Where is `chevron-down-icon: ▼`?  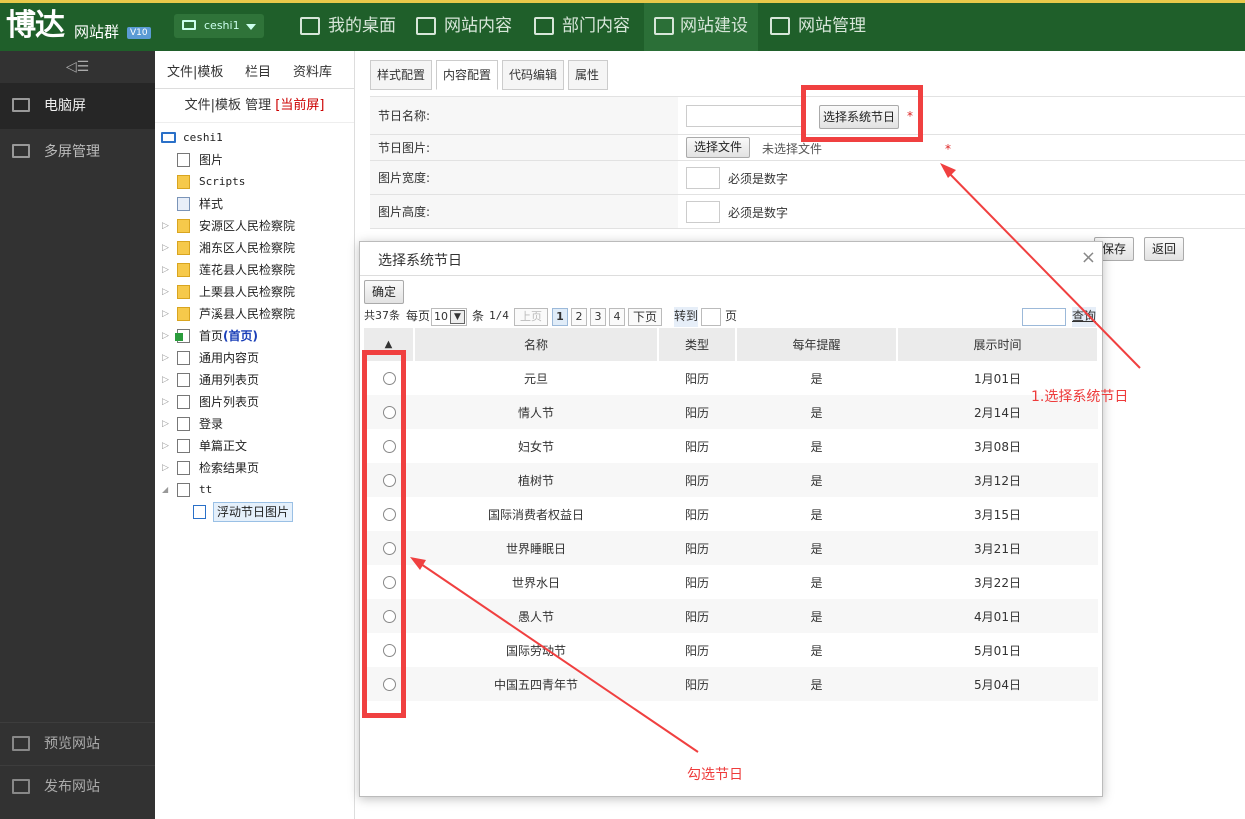 chevron-down-icon: ▼ is located at coordinates (457, 317).